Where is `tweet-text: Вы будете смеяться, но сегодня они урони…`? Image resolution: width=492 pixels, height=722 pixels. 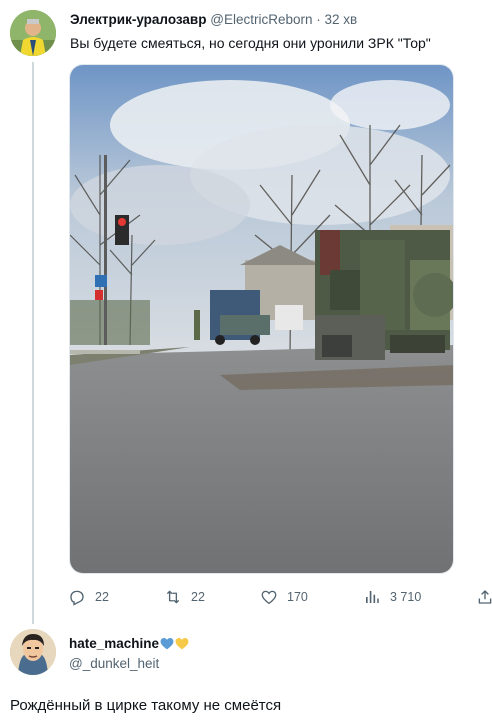
tweet-text: Вы будете смеяться, но сегодня они урони… is located at coordinates (250, 43).